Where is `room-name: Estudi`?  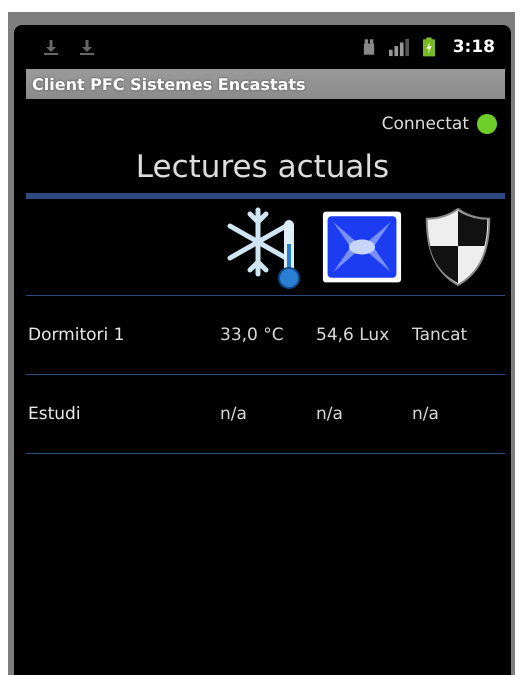
room-name: Estudi is located at coordinates (54, 414).